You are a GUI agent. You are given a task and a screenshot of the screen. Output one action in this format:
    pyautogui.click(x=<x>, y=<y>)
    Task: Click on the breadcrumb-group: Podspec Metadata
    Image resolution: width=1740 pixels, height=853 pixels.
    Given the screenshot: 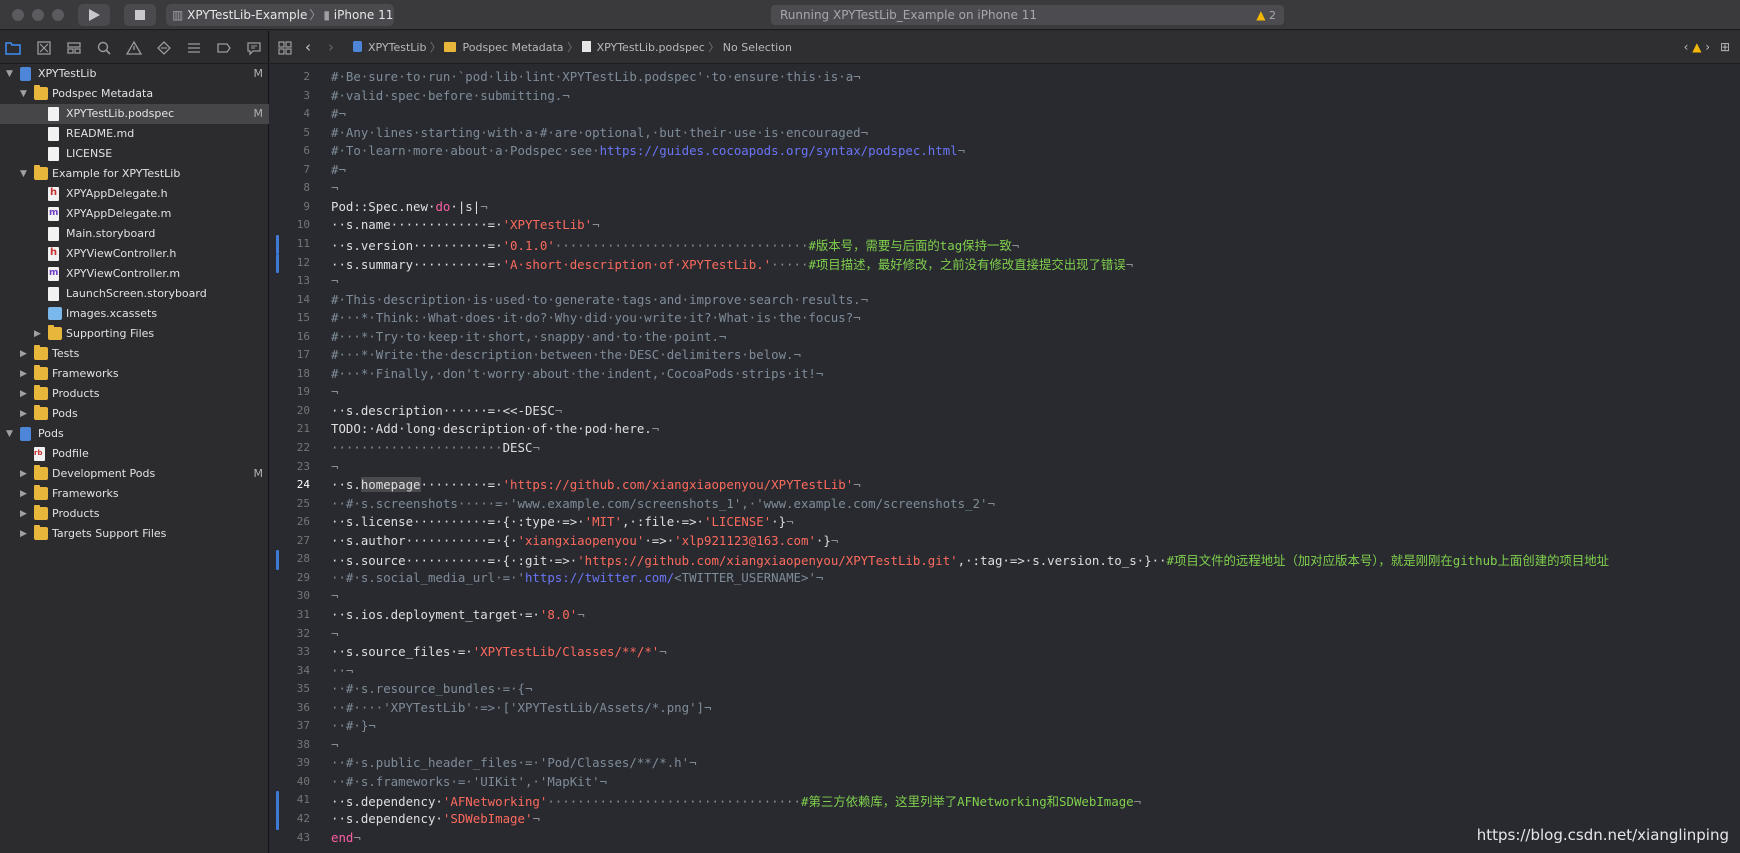 What is the action you would take?
    pyautogui.click(x=504, y=47)
    